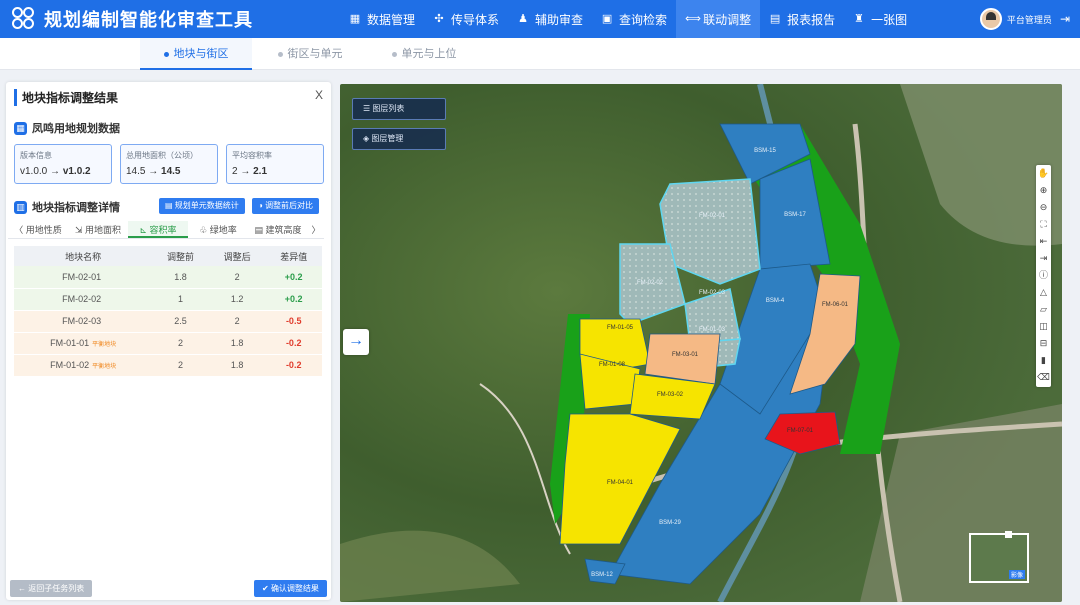 This screenshot has width=1080, height=605. What do you see at coordinates (775, 19) in the screenshot?
I see `report-icon: ▤` at bounding box center [775, 19].